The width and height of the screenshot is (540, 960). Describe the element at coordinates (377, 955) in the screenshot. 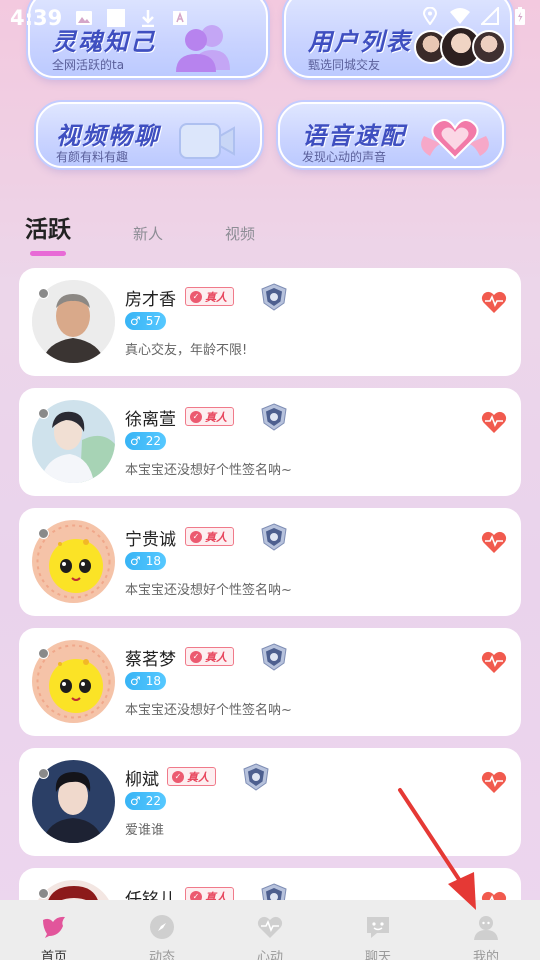

I see `nav-label: 聊天` at that location.